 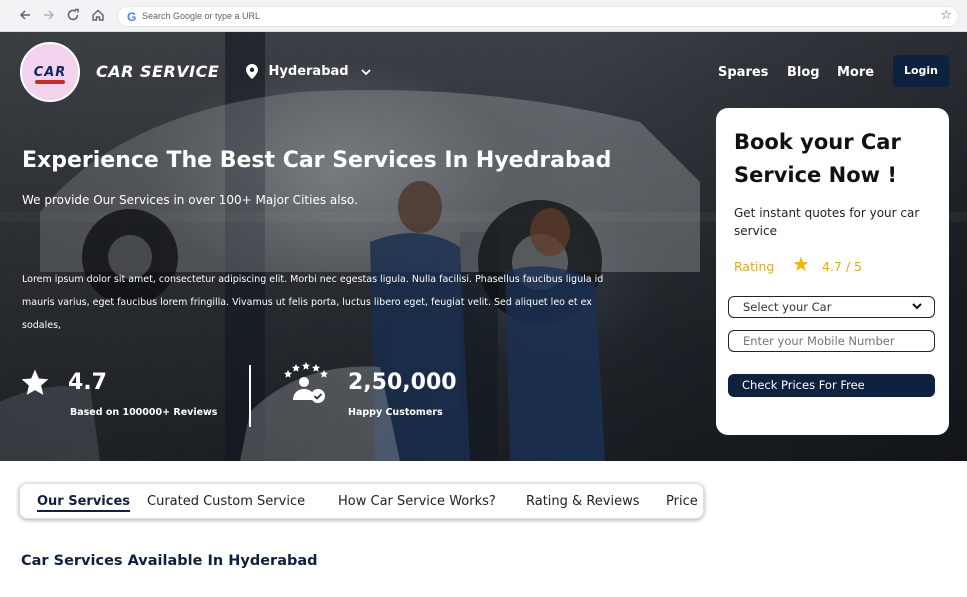 What do you see at coordinates (132, 17) in the screenshot?
I see `google-icon: G` at bounding box center [132, 17].